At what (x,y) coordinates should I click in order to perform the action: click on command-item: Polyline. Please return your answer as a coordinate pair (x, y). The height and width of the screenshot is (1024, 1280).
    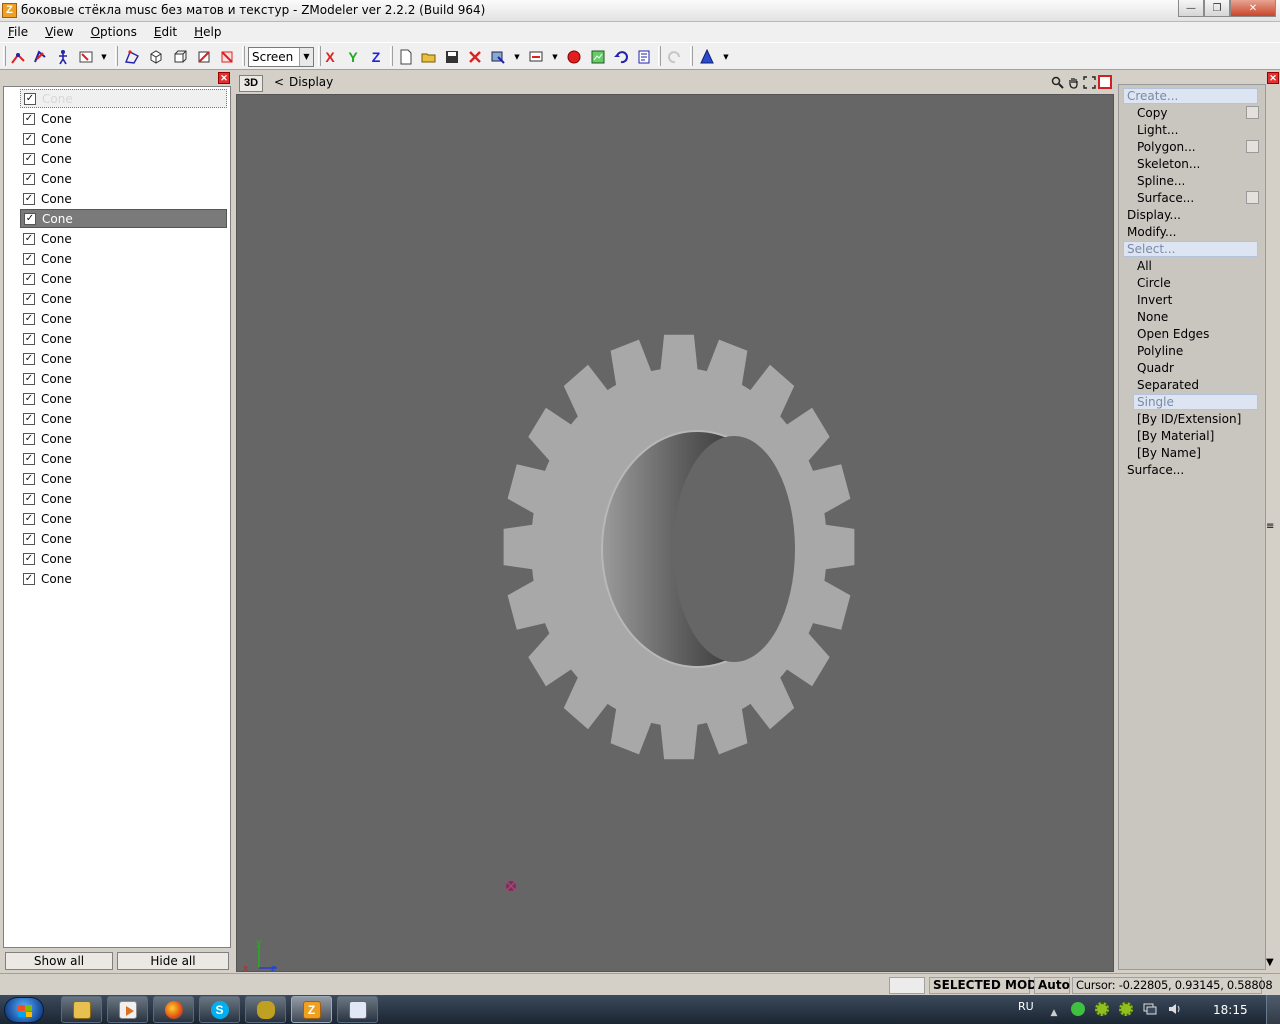
    Looking at the image, I should click on (1160, 351).